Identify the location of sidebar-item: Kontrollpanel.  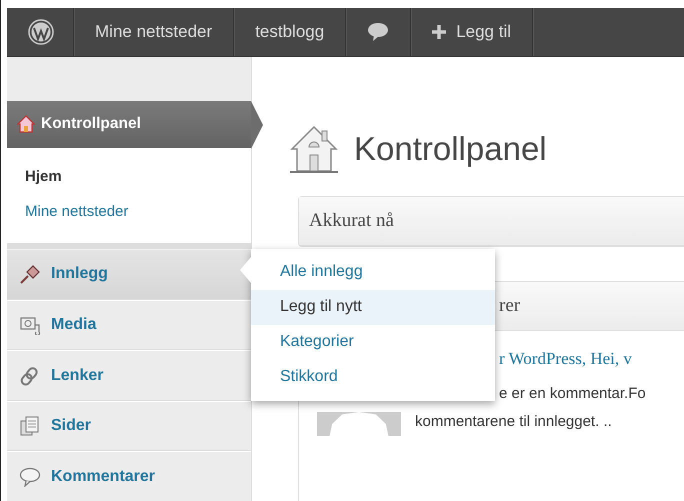
(129, 124).